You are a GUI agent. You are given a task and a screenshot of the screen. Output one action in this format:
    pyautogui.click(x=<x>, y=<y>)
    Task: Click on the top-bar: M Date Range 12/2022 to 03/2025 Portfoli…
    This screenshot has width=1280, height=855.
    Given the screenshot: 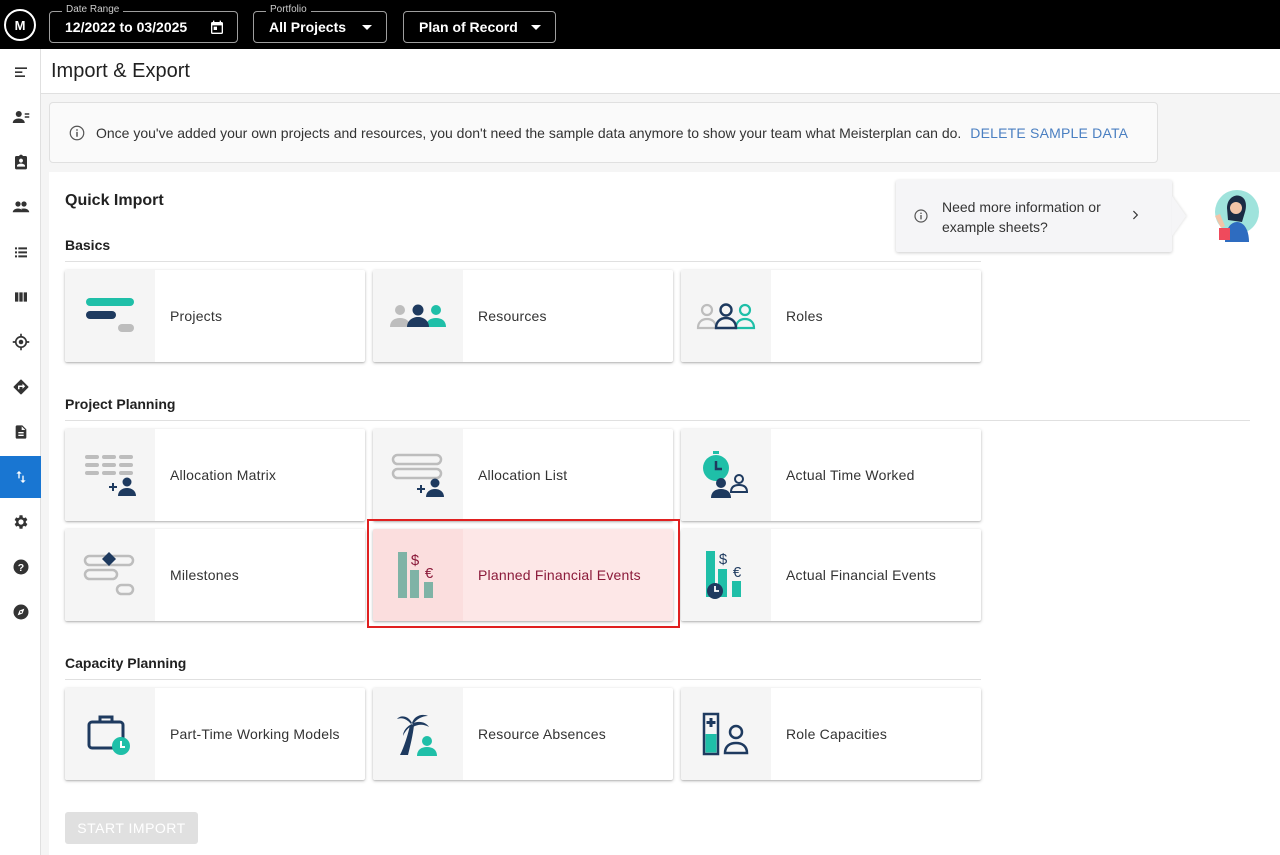 What is the action you would take?
    pyautogui.click(x=640, y=24)
    